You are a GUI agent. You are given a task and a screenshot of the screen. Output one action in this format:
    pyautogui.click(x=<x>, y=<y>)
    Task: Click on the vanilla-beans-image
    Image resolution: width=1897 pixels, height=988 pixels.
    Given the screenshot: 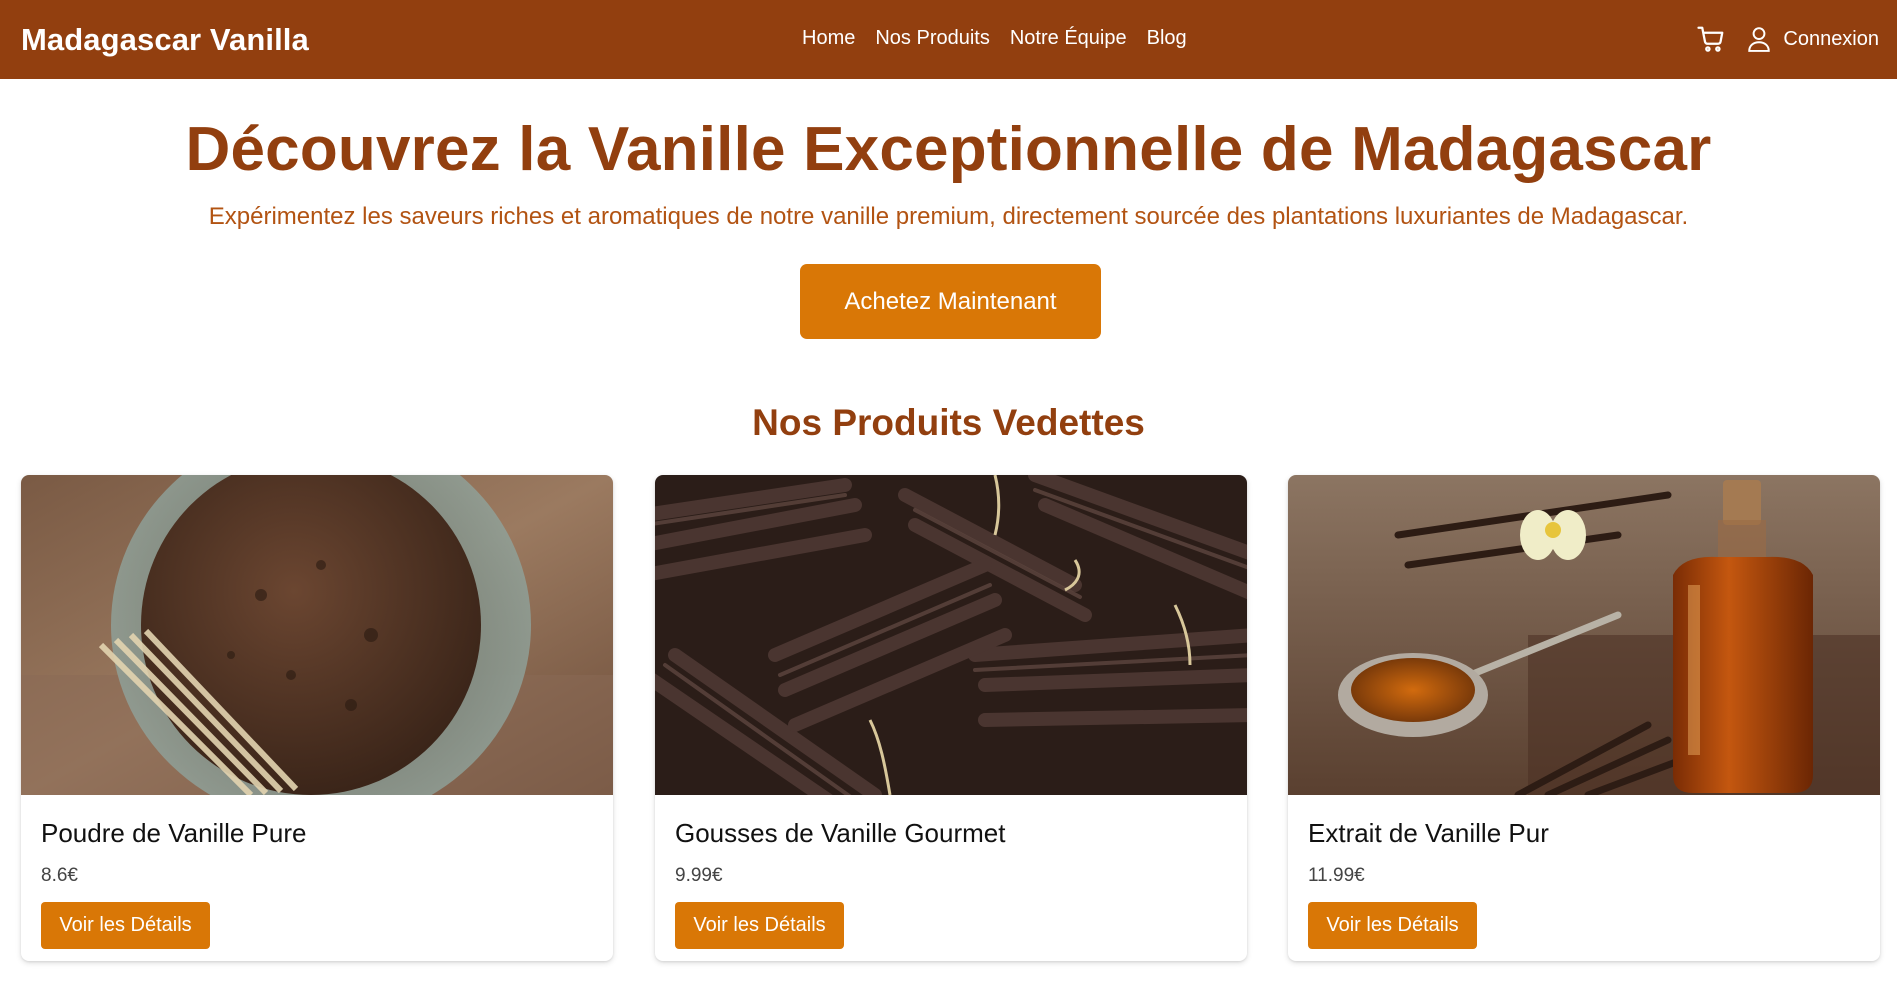 What is the action you would take?
    pyautogui.click(x=951, y=635)
    